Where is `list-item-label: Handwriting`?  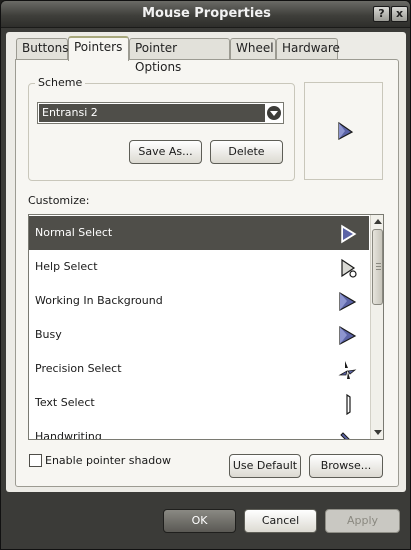 list-item-label: Handwriting is located at coordinates (68, 435).